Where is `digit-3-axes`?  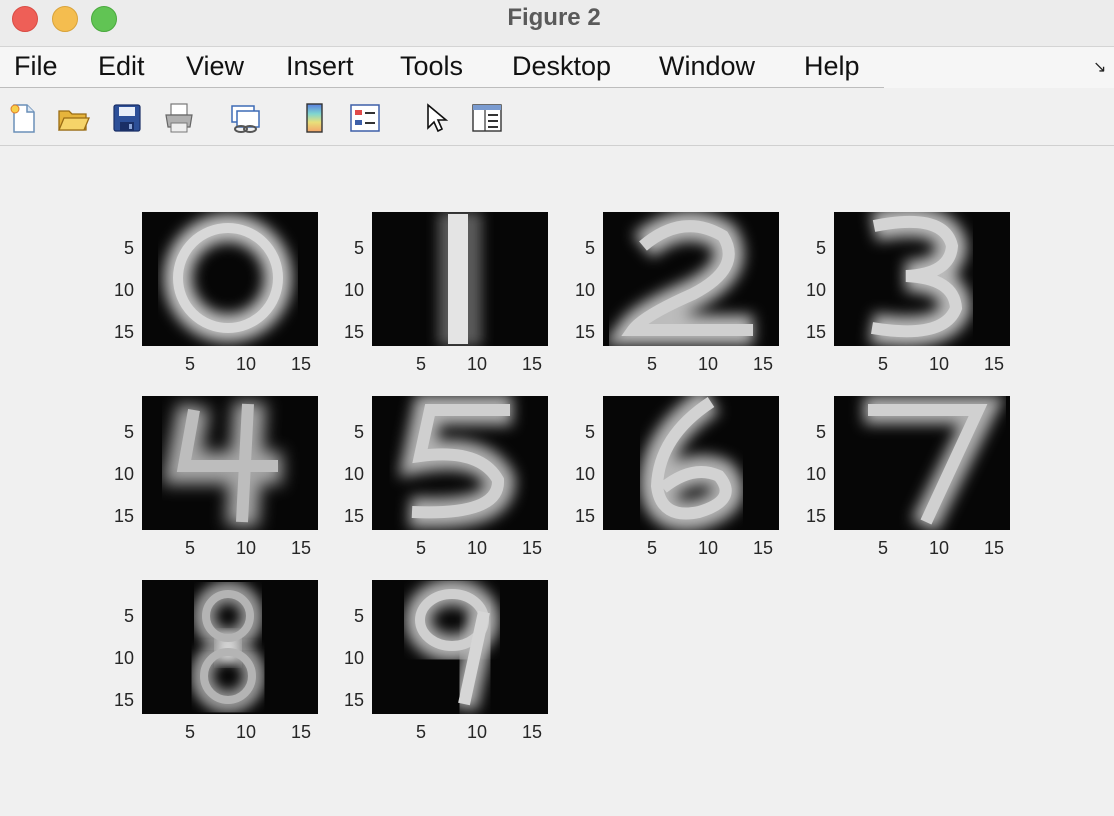 digit-3-axes is located at coordinates (922, 279).